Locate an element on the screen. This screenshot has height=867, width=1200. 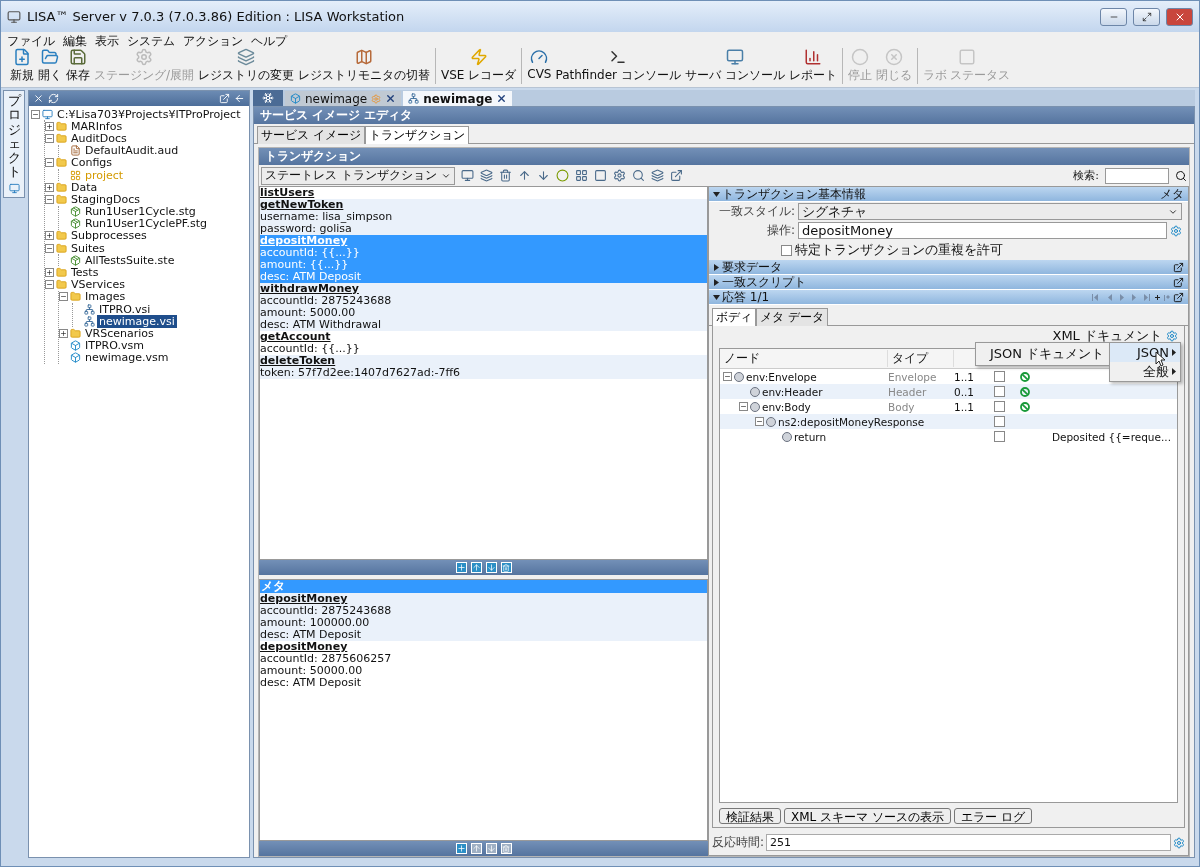
tree-item: AuditDocs is located at coordinates (99, 138).